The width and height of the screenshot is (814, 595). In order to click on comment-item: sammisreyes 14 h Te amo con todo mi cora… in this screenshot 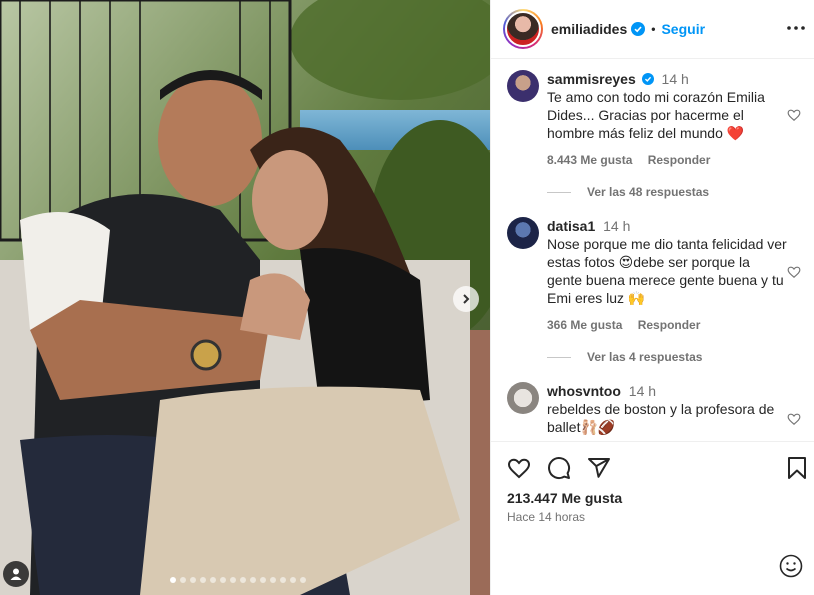, I will do `click(657, 125)`.